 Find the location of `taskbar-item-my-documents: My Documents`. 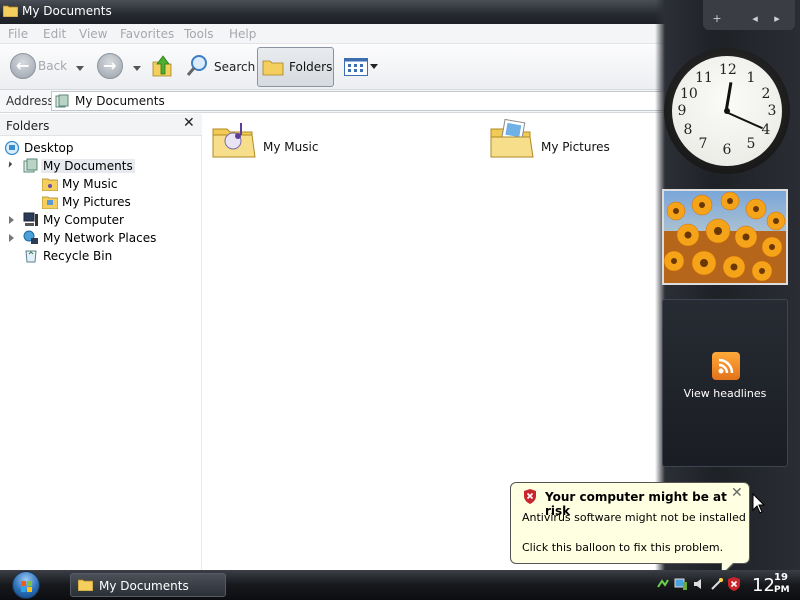

taskbar-item-my-documents: My Documents is located at coordinates (148, 585).